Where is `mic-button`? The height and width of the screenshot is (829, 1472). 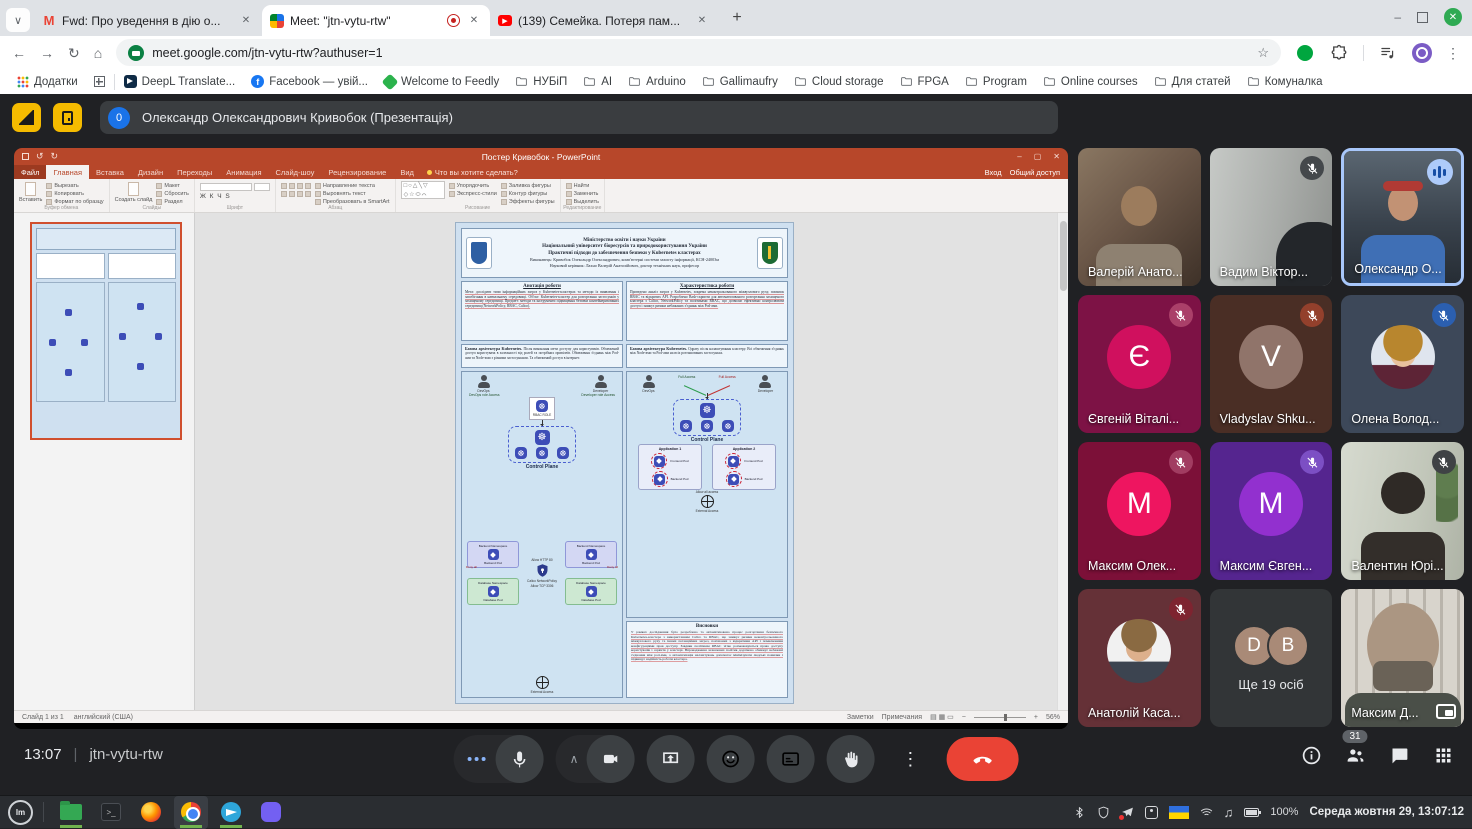 mic-button is located at coordinates (519, 759).